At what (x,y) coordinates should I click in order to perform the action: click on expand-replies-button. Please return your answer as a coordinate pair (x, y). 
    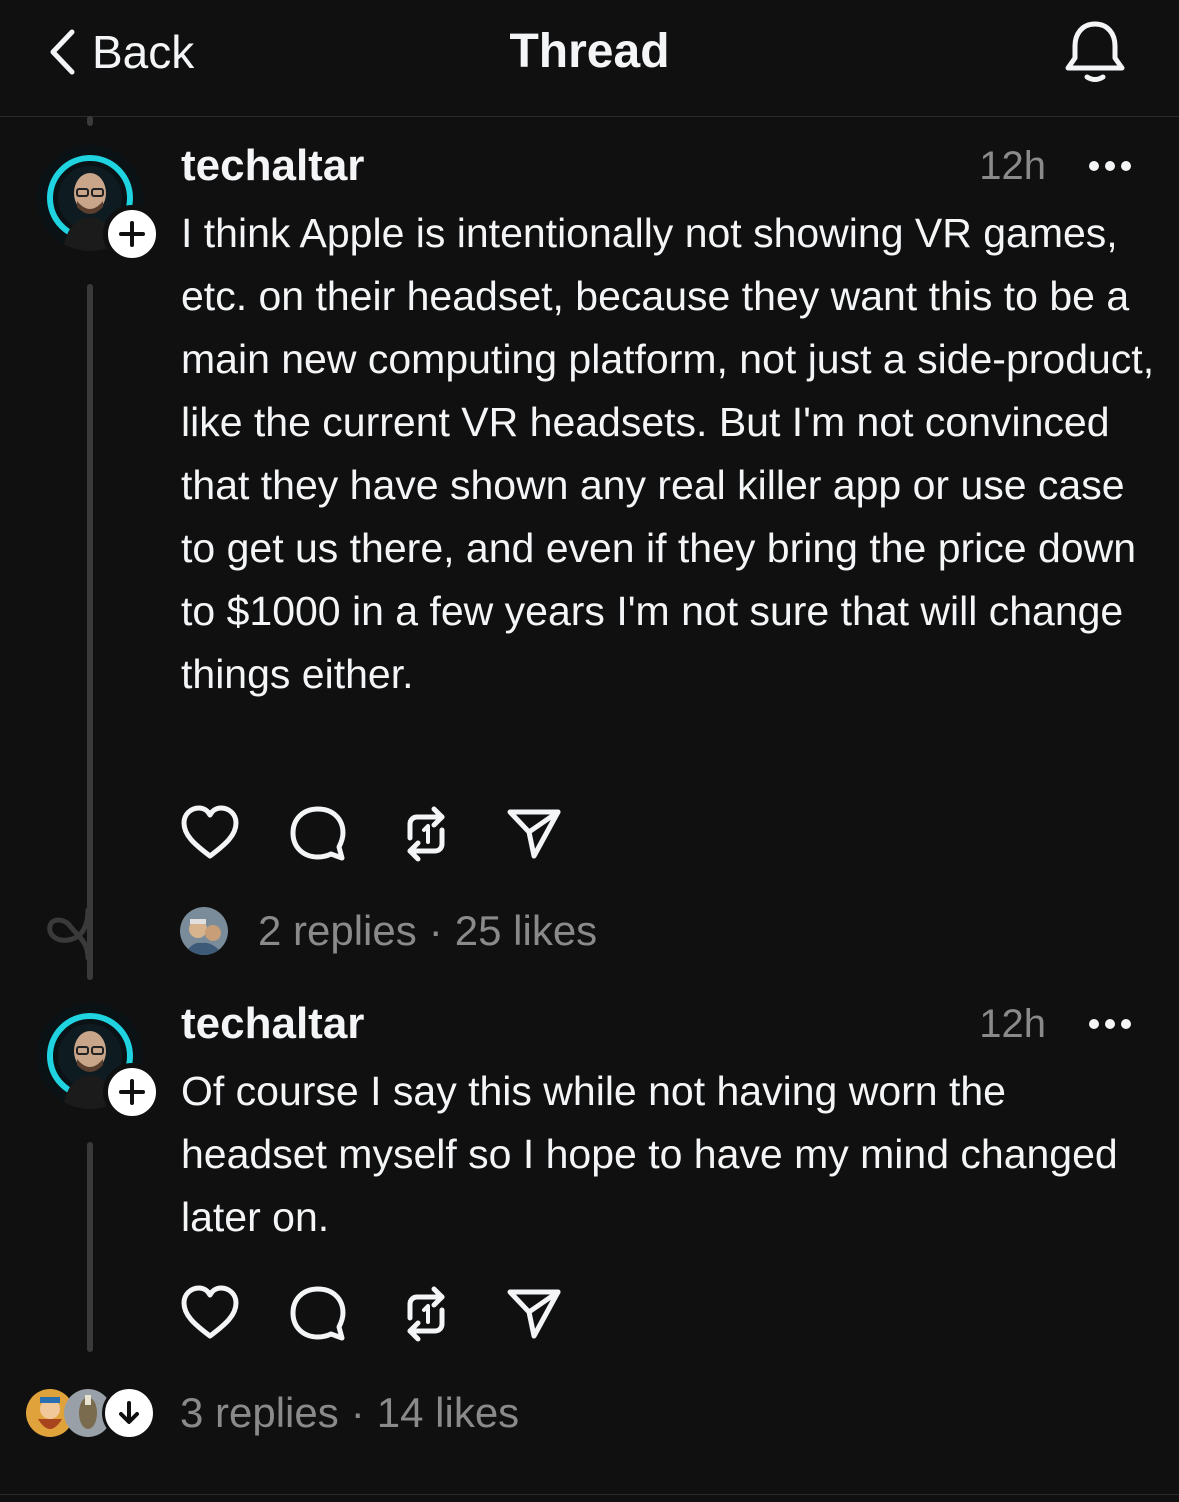
    Looking at the image, I should click on (129, 1413).